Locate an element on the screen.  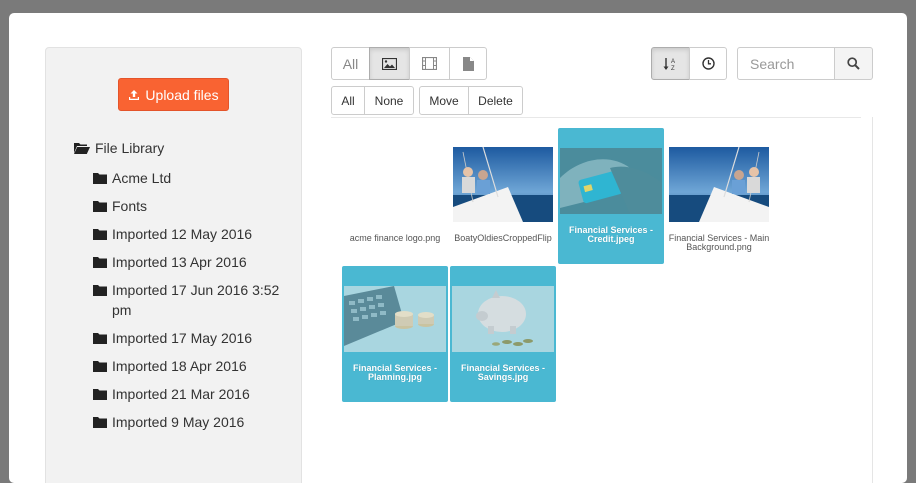
search-input is located at coordinates (786, 63).